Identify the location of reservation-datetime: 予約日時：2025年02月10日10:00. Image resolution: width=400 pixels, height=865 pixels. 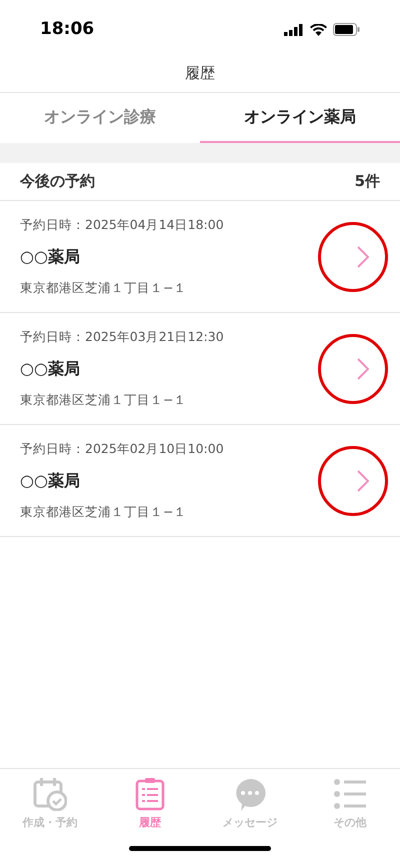
(122, 449).